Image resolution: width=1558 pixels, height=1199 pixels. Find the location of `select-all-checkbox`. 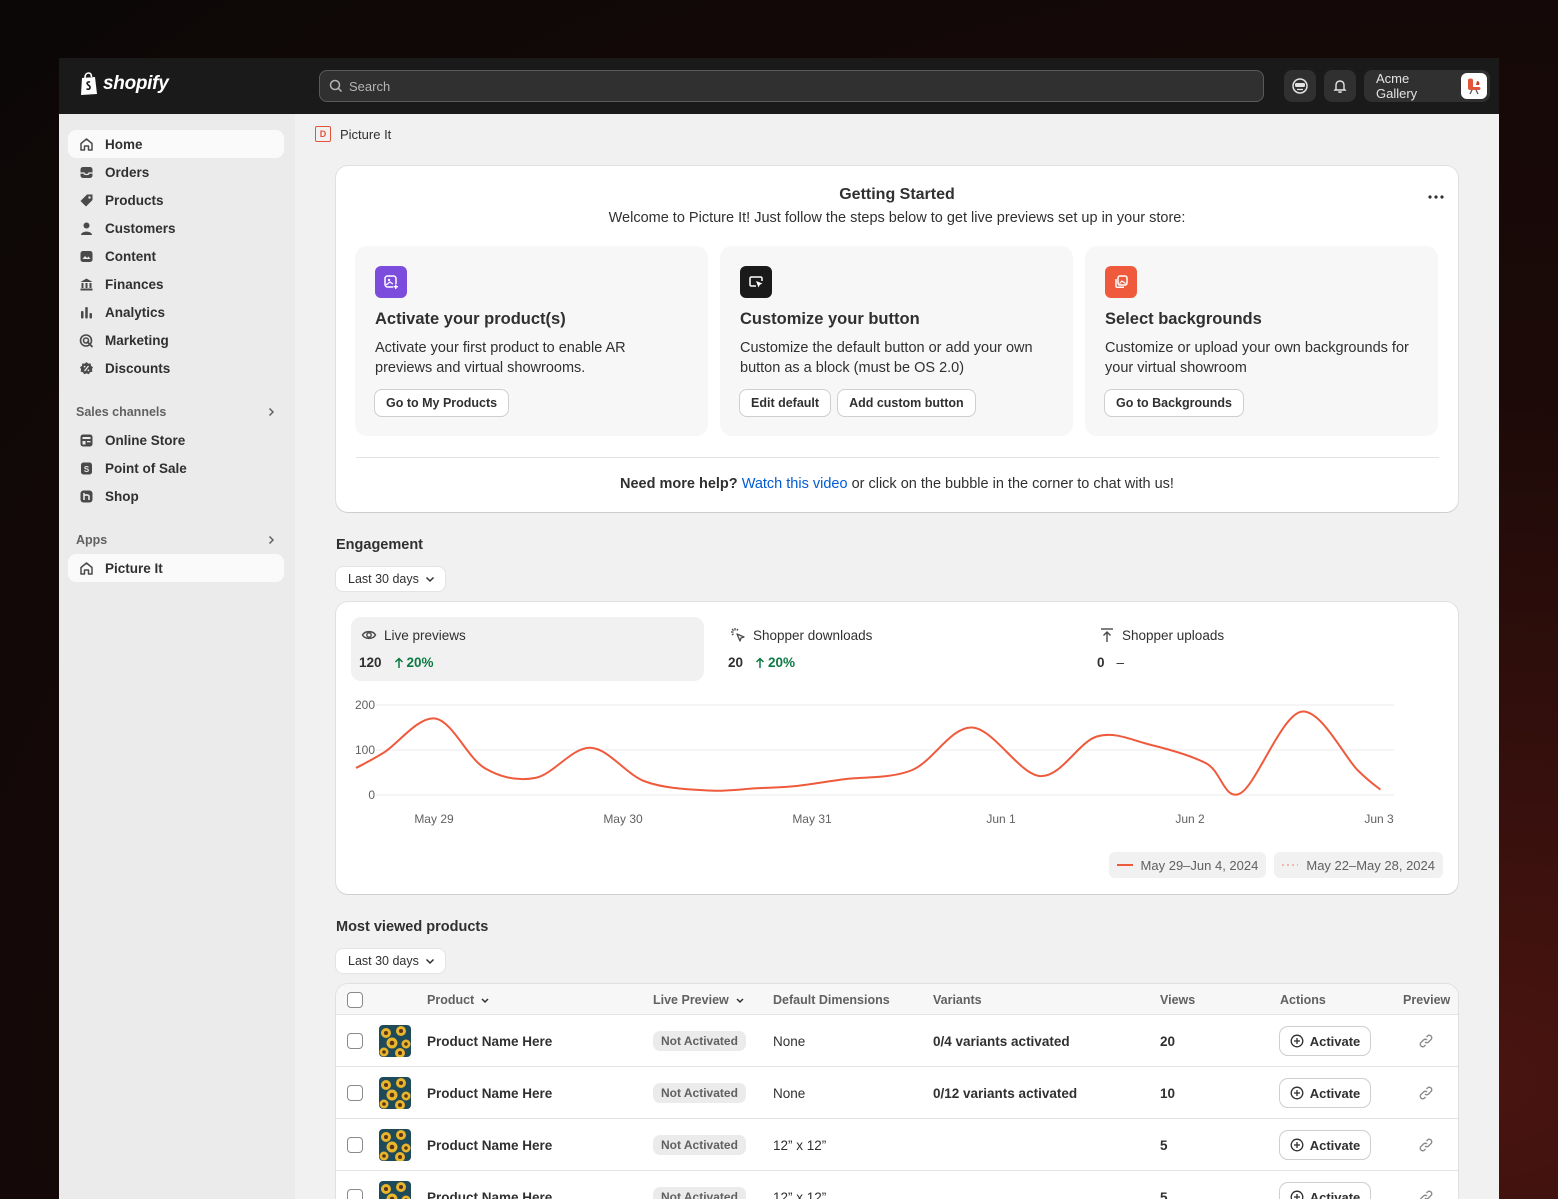

select-all-checkbox is located at coordinates (355, 999).